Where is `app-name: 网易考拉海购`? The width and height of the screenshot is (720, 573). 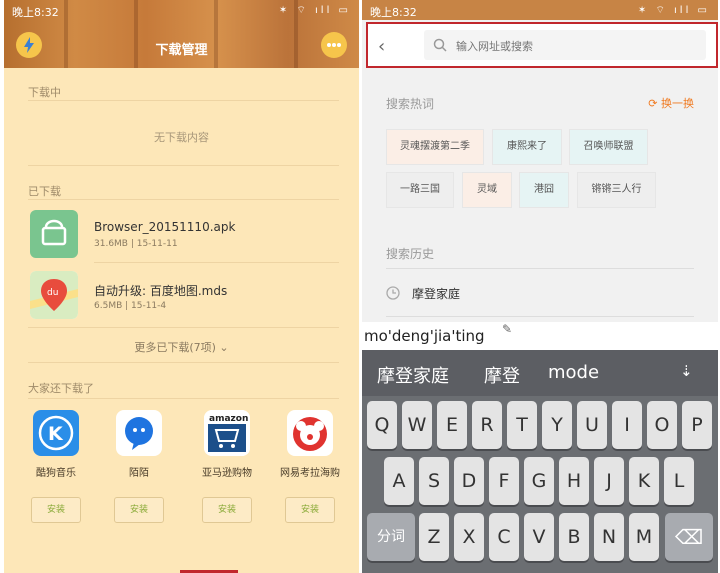
app-name: 网易考拉海购 is located at coordinates (310, 473).